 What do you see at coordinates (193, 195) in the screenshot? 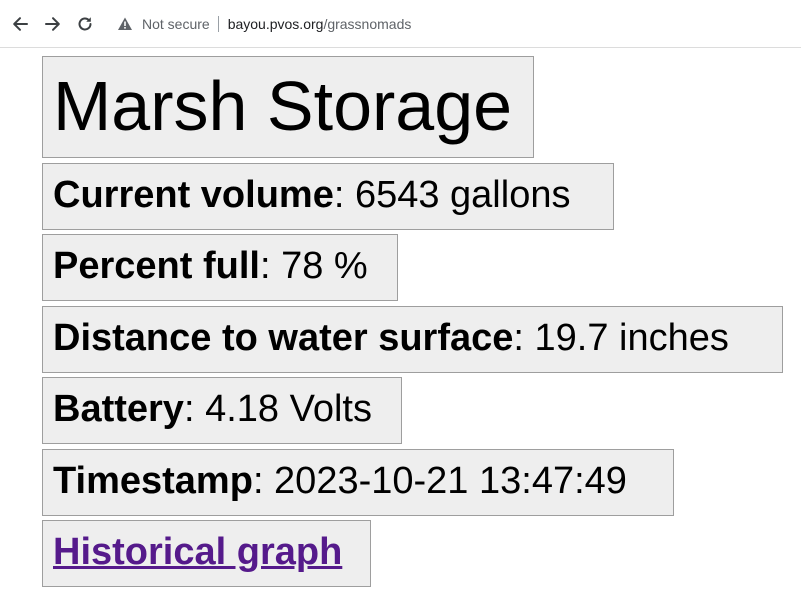
I see `current-volume-label: Current volume` at bounding box center [193, 195].